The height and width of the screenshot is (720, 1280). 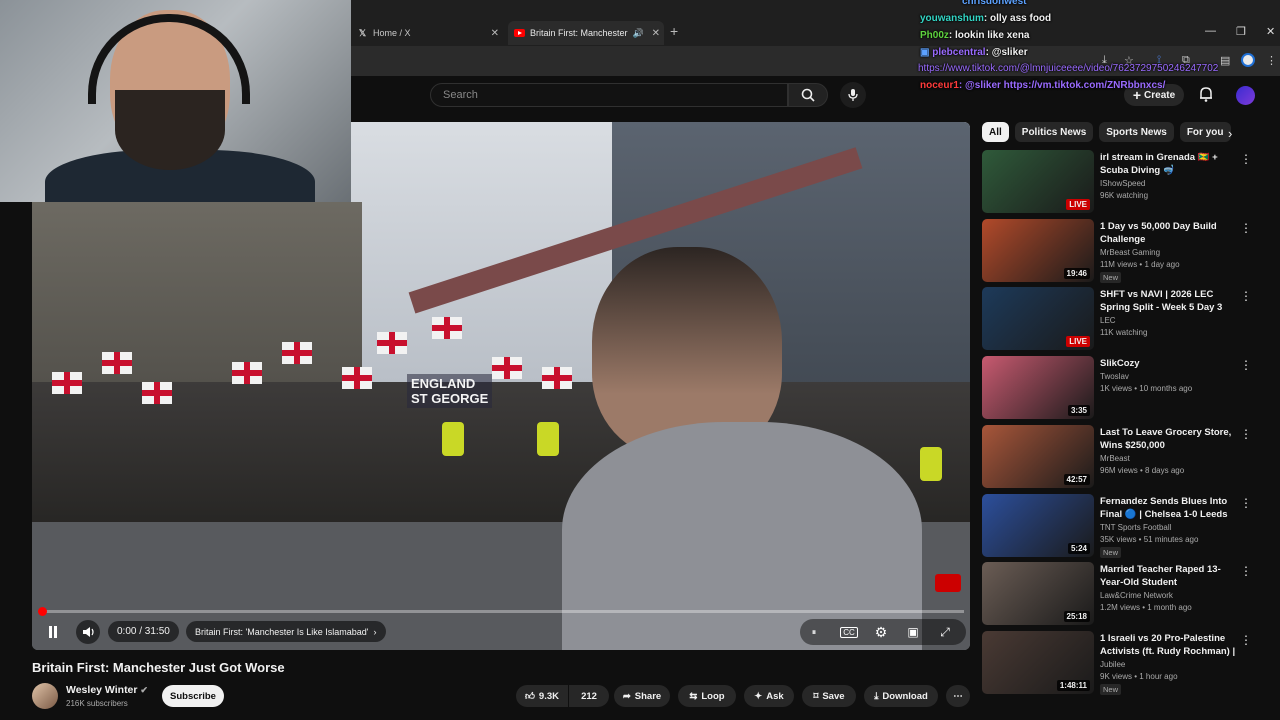 I want to click on browser-menu-icon: ⋮, so click(x=1271, y=60).